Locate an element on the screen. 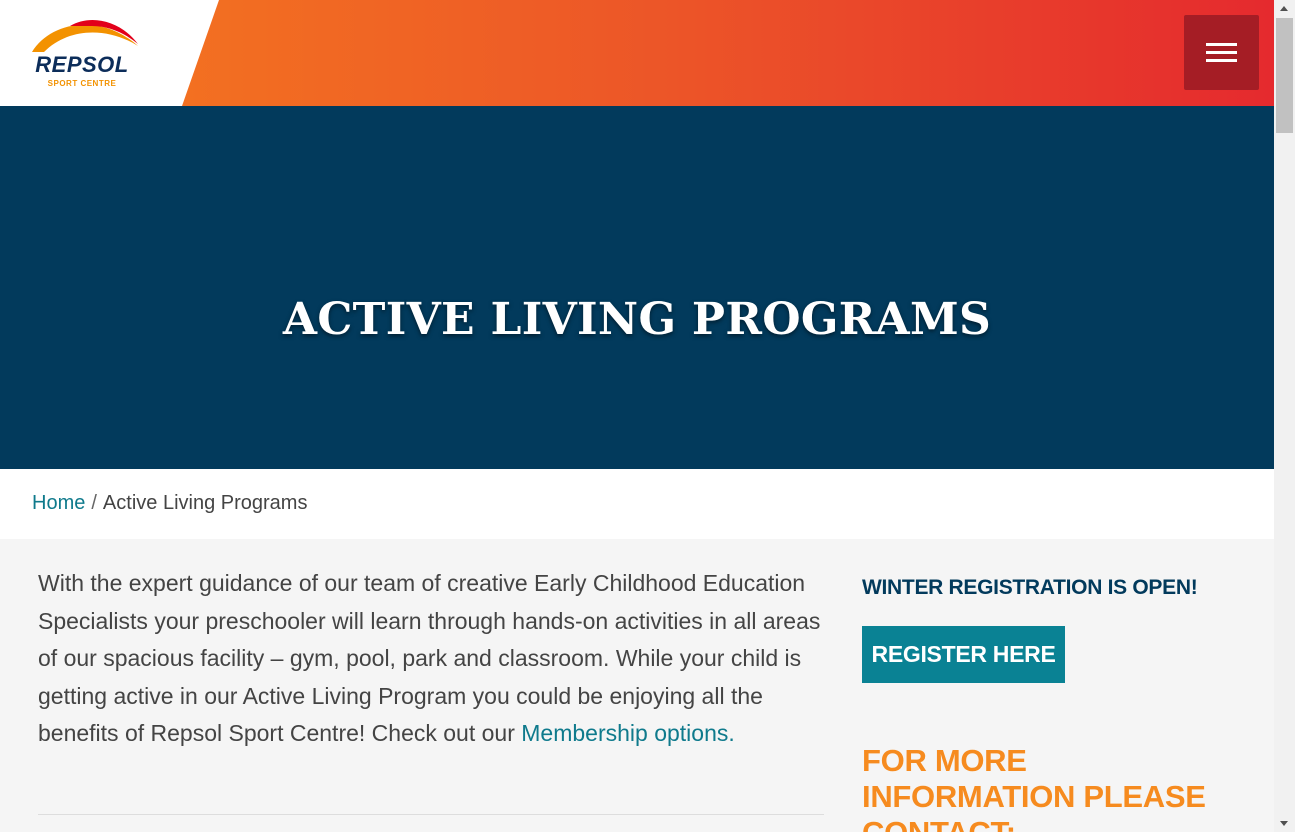 Image resolution: width=1295 pixels, height=832 pixels. winter-registration-label: WINTER REGISTRATION IS OPEN! is located at coordinates (1030, 587).